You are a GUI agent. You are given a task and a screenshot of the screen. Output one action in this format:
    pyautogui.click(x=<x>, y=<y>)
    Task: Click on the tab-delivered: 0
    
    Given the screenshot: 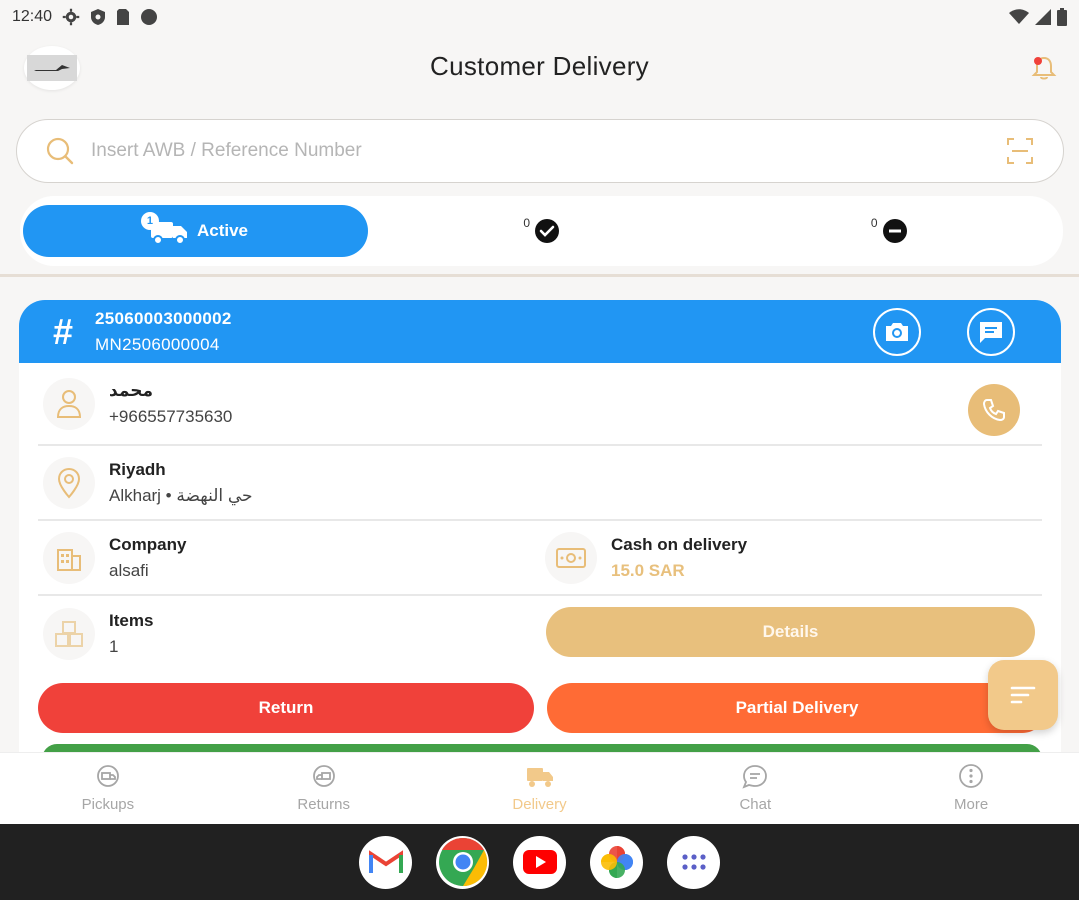 What is the action you would take?
    pyautogui.click(x=542, y=231)
    